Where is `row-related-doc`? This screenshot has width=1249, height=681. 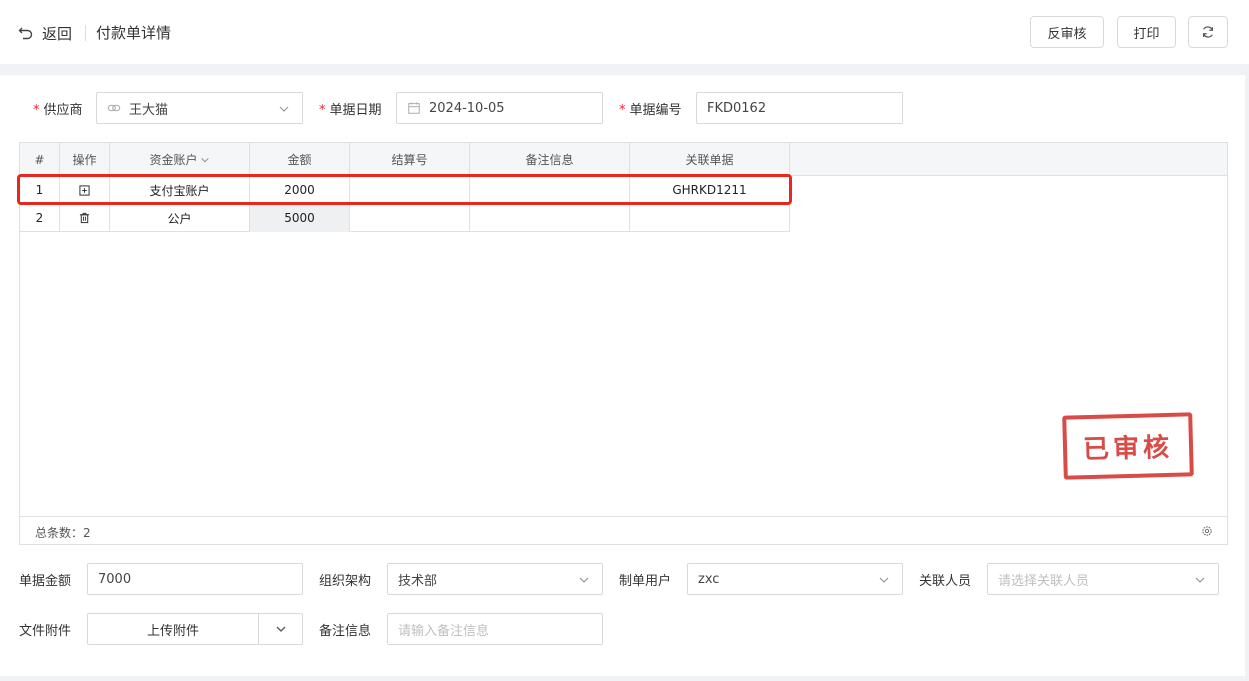
row-related-doc is located at coordinates (710, 218).